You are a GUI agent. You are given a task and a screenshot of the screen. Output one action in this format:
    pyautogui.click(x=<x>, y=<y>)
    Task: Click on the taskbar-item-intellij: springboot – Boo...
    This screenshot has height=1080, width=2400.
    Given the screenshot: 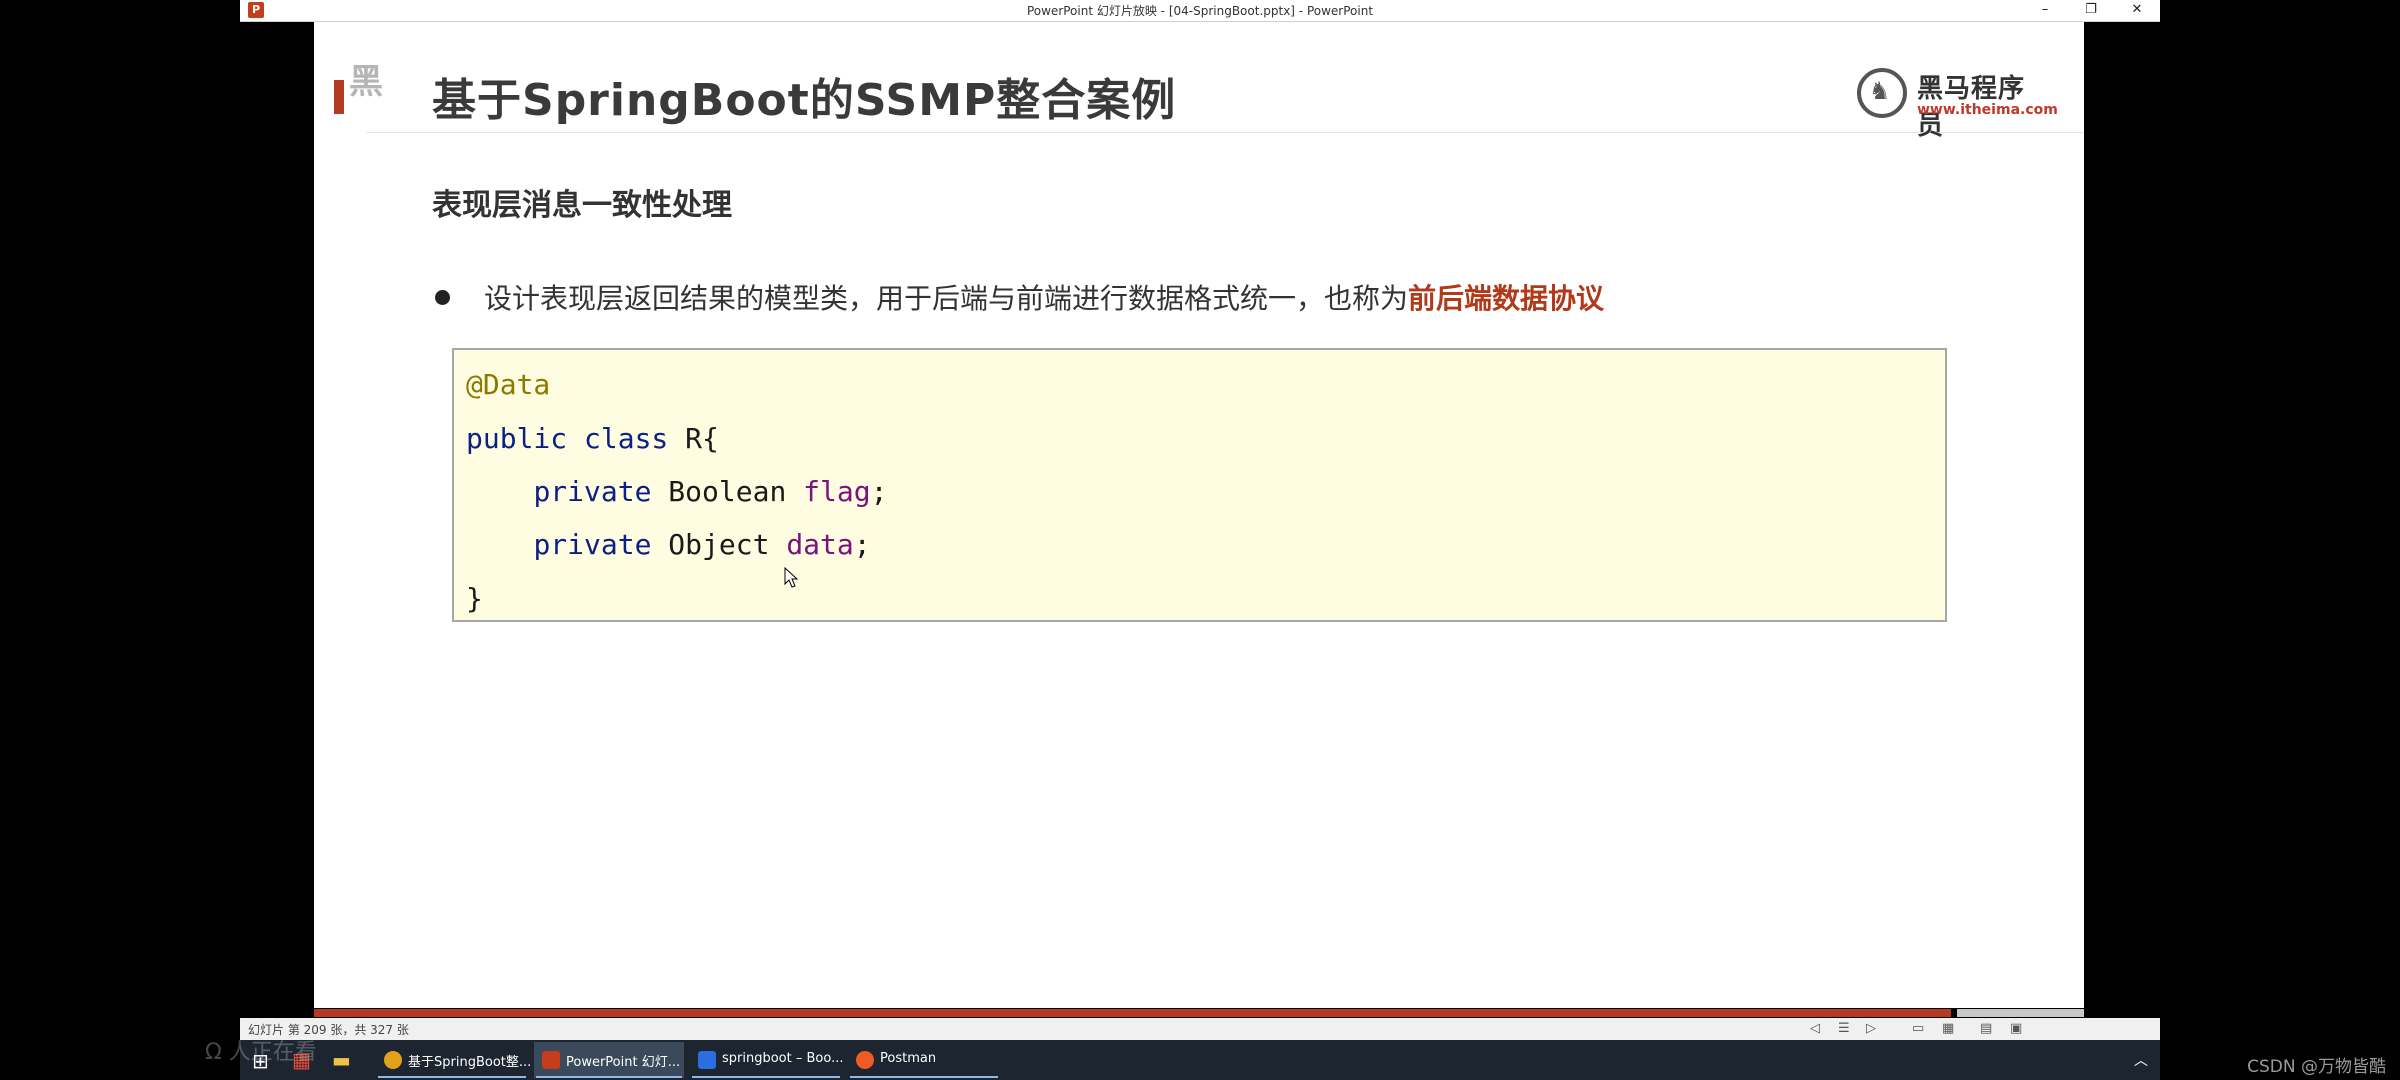 What is the action you would take?
    pyautogui.click(x=767, y=1060)
    